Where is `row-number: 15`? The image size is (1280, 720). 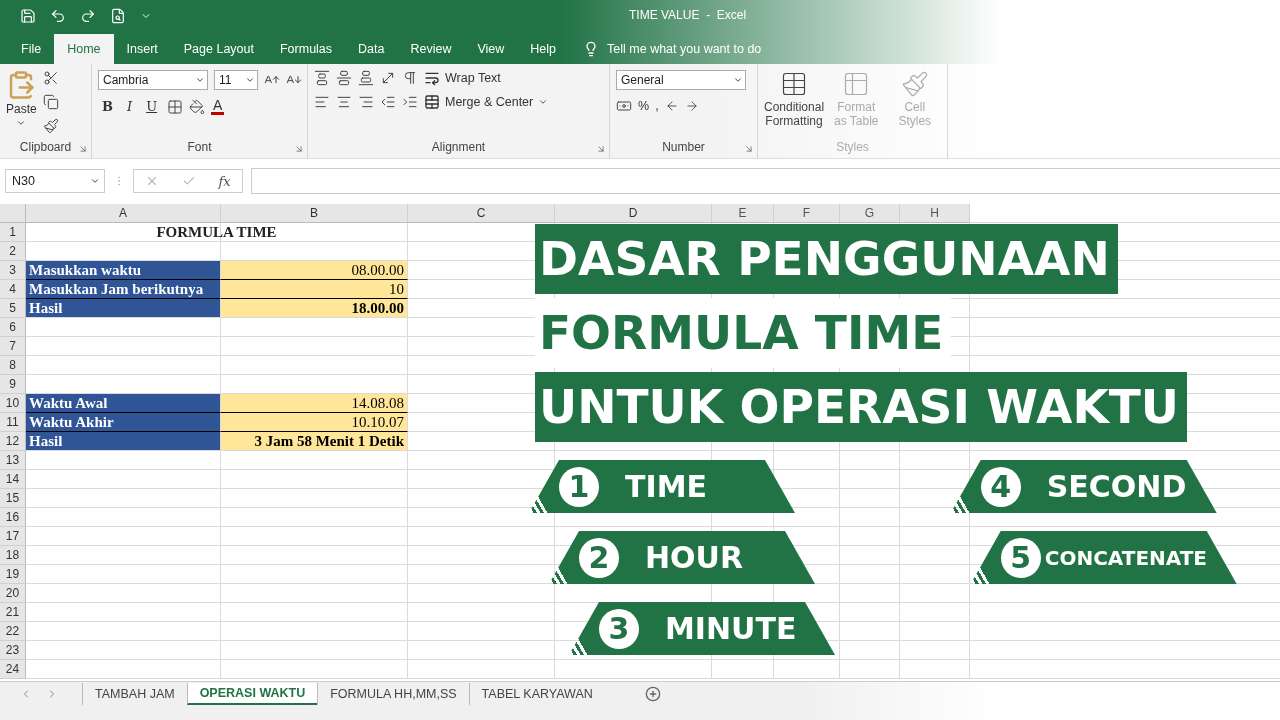
row-number: 15 is located at coordinates (13, 498).